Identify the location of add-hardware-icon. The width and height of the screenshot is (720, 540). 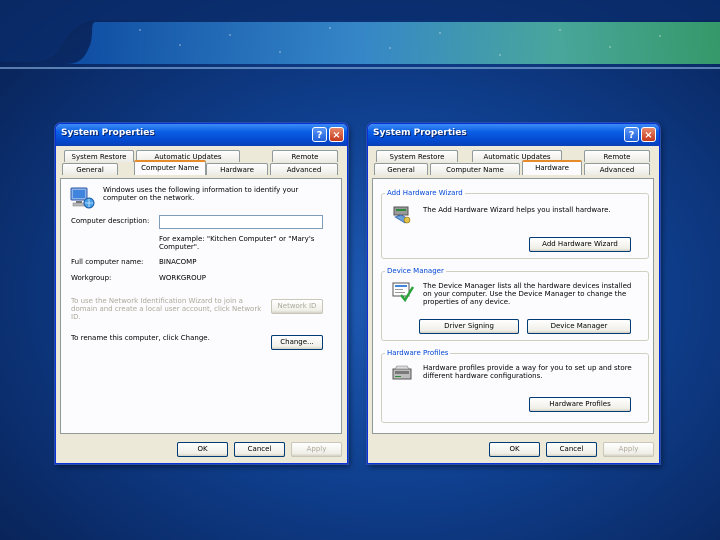
(402, 215).